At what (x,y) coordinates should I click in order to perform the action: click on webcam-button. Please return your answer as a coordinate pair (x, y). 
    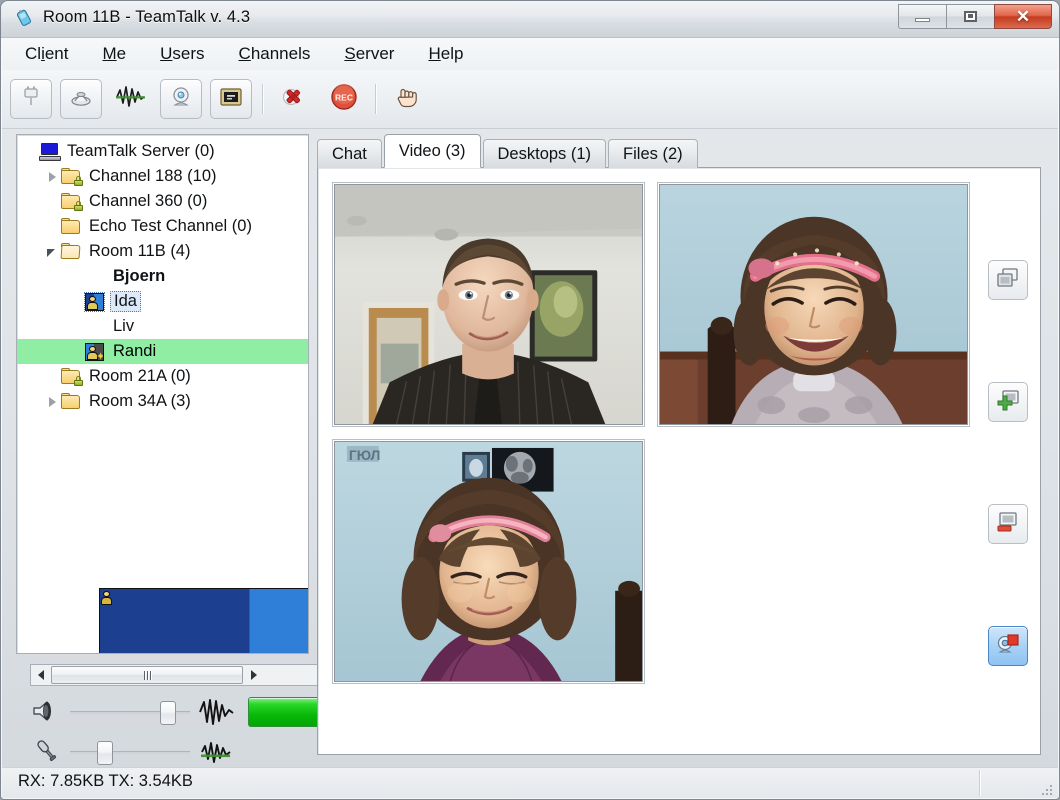
    Looking at the image, I should click on (181, 99).